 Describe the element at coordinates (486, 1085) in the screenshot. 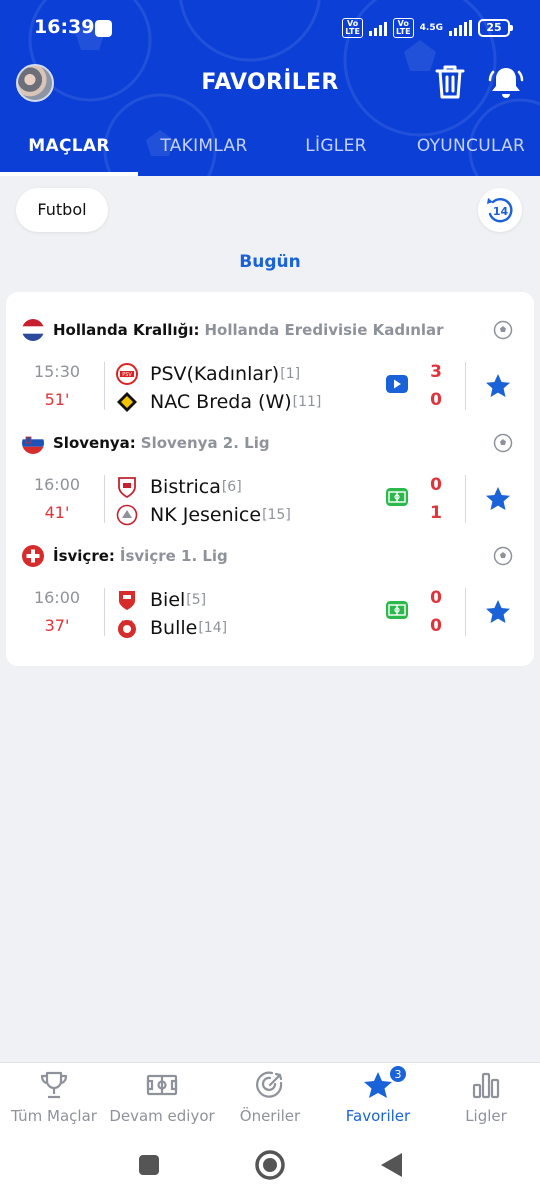

I see `bar-chart-icon` at that location.